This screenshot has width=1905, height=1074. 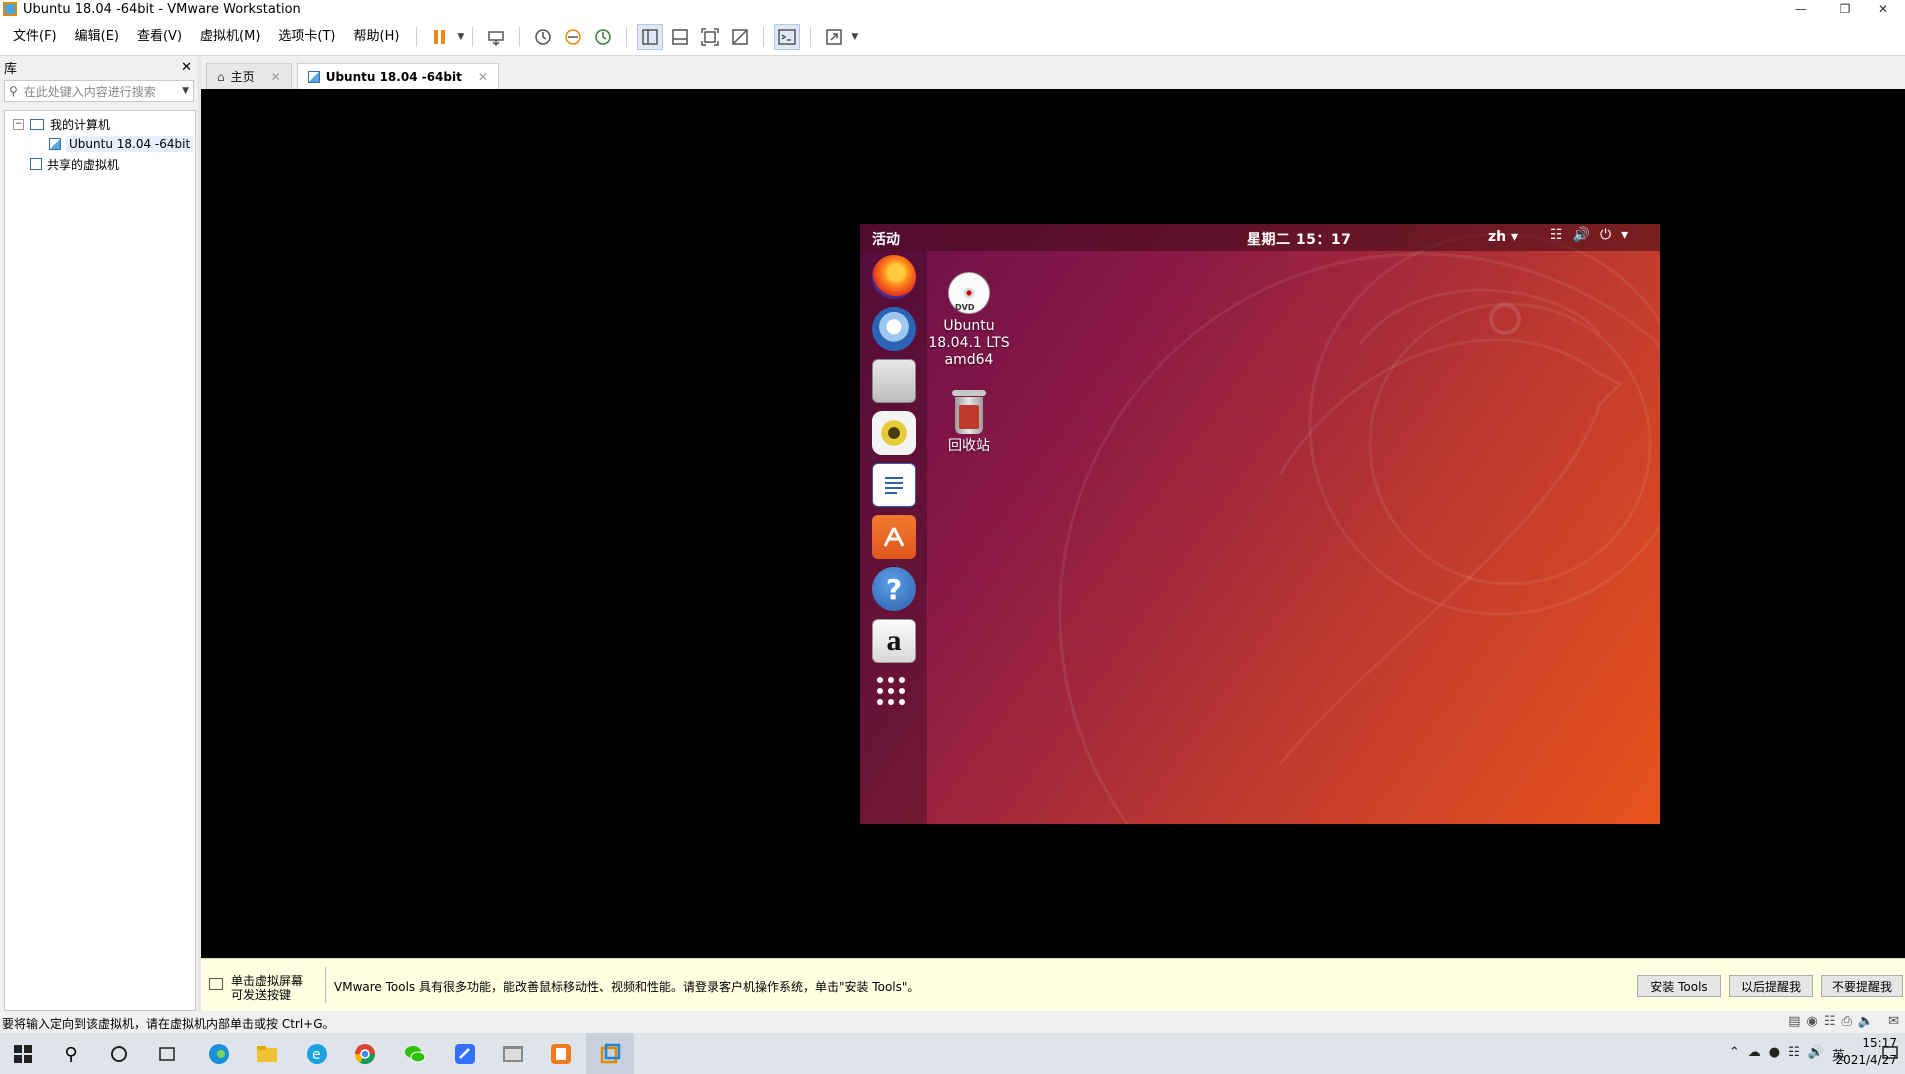 I want to click on tab-home: ⌂ 主页 ✕, so click(x=249, y=76).